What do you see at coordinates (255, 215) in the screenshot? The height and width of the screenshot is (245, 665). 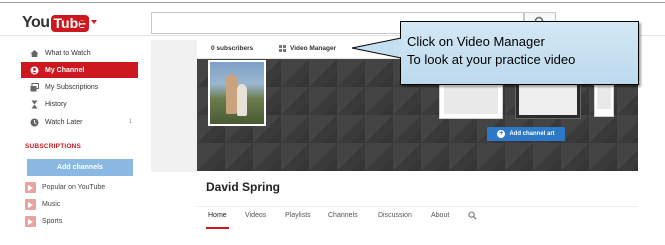 I see `tab-videos: Videos` at bounding box center [255, 215].